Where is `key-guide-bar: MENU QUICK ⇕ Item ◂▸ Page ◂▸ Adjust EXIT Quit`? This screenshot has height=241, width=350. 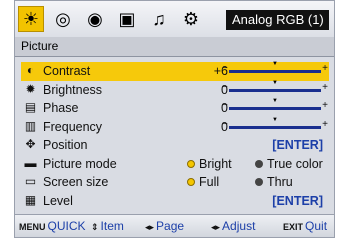 key-guide-bar: MENU QUICK ⇕ Item ◂▸ Page ◂▸ Adjust EXIT Quit is located at coordinates (174, 225).